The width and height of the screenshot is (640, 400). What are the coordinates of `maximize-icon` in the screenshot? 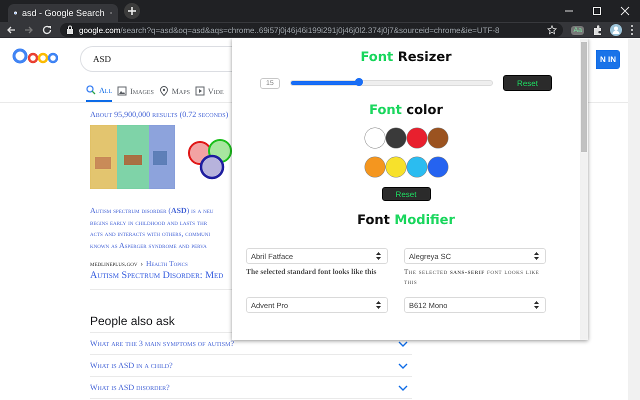 It's located at (597, 11).